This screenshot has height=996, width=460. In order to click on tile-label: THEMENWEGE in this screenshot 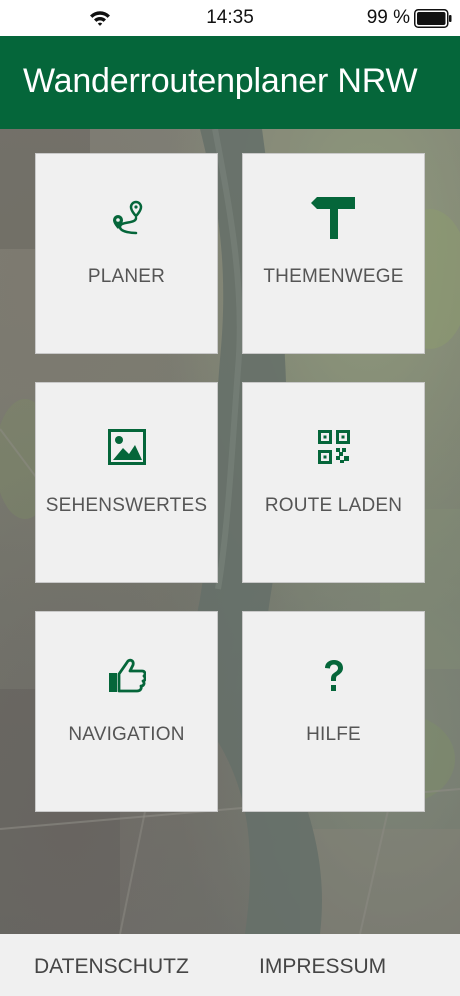, I will do `click(333, 276)`.